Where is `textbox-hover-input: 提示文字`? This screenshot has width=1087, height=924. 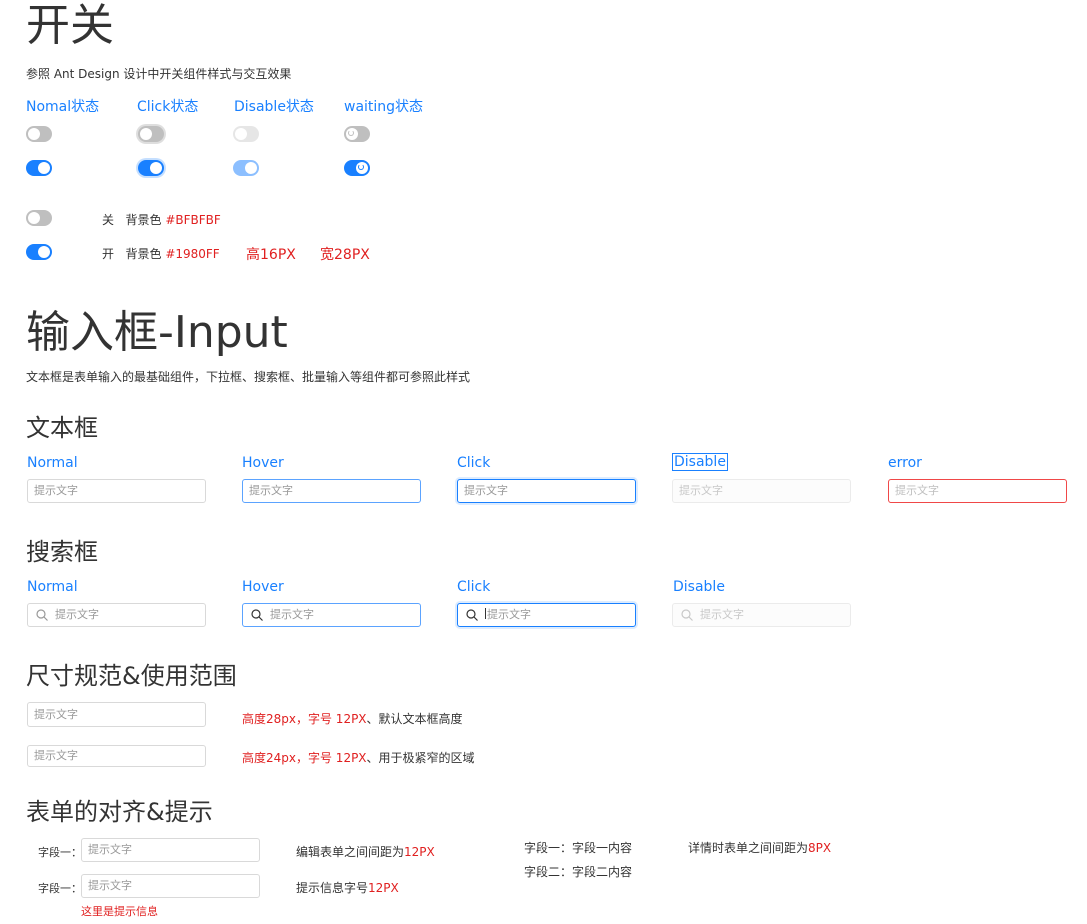
textbox-hover-input: 提示文字 is located at coordinates (331, 491).